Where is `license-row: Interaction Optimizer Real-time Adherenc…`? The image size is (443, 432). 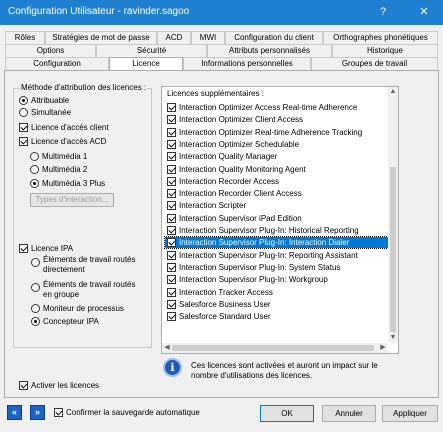
license-row: Interaction Optimizer Real-time Adherenc… is located at coordinates (276, 132).